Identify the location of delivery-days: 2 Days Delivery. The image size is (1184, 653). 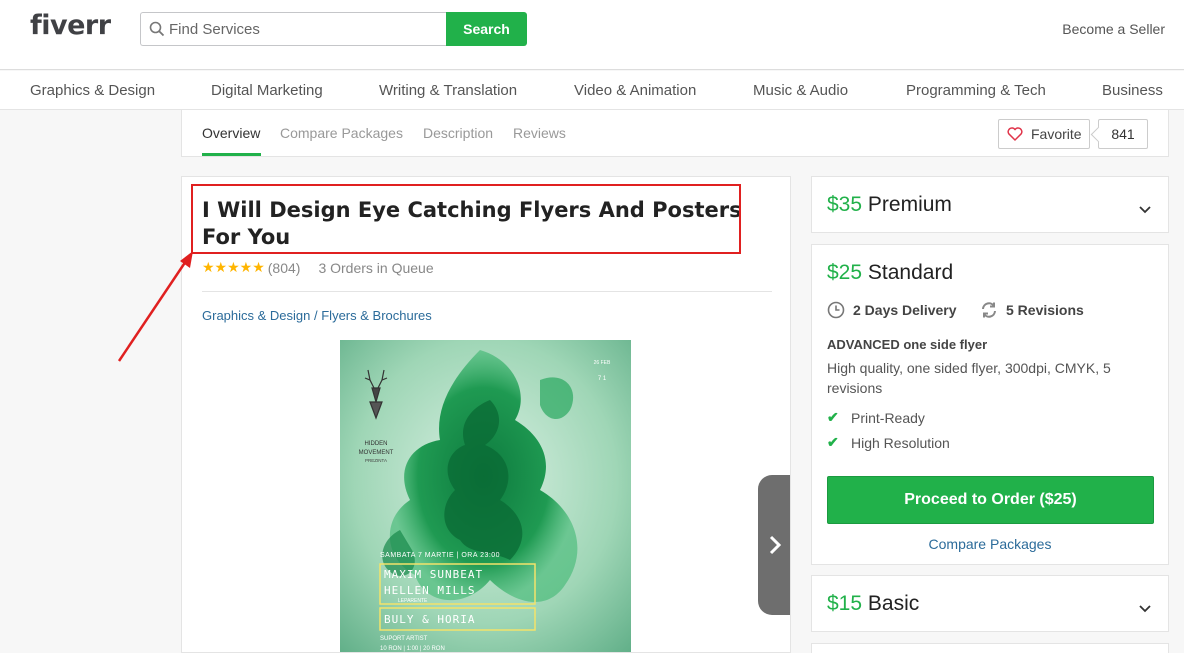
(905, 310).